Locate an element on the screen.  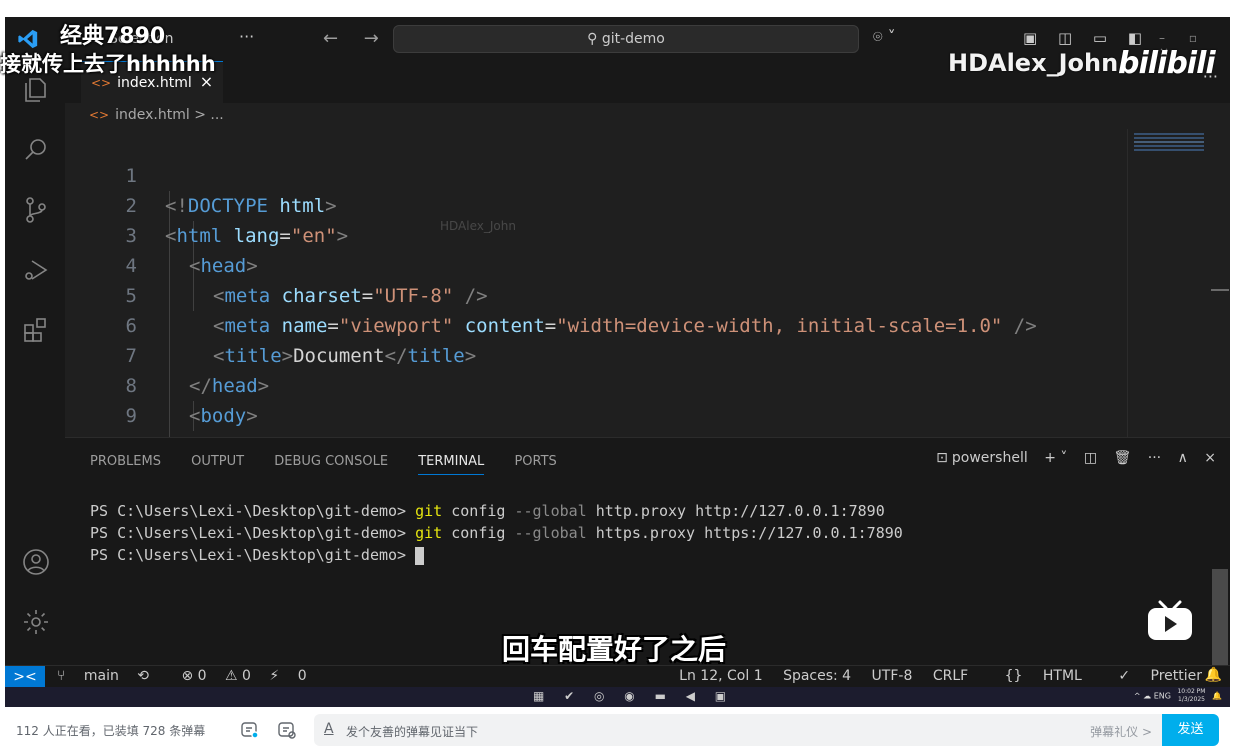
danmaku-etiquette-link: 弹幕礼仪 > is located at coordinates (1121, 731).